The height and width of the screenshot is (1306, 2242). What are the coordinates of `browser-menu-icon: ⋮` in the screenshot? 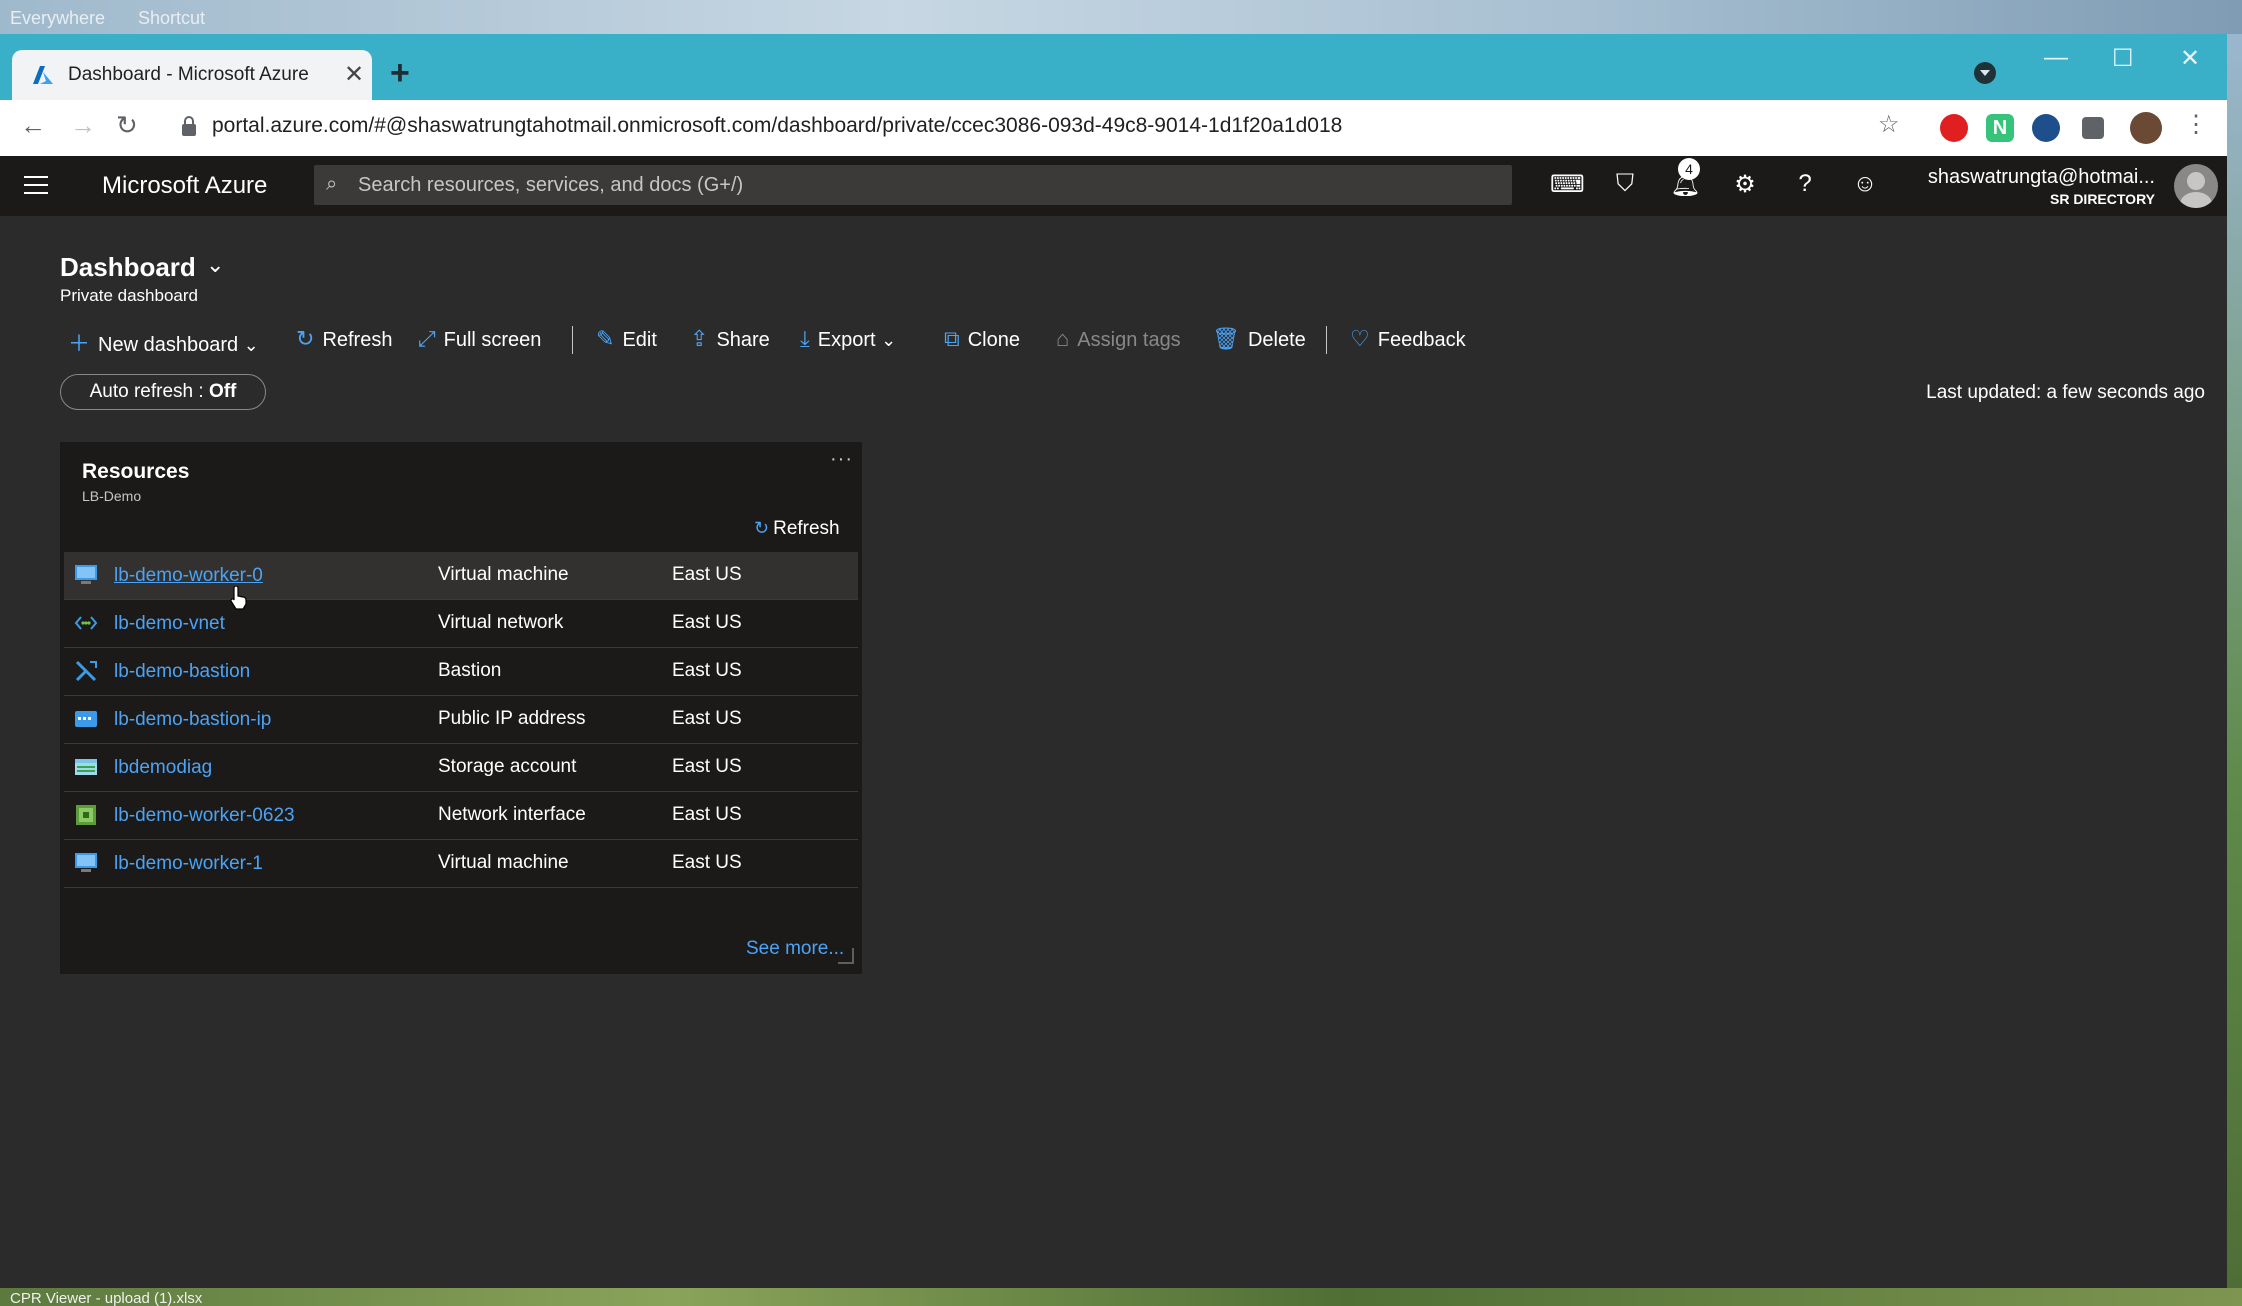 It's located at (2196, 124).